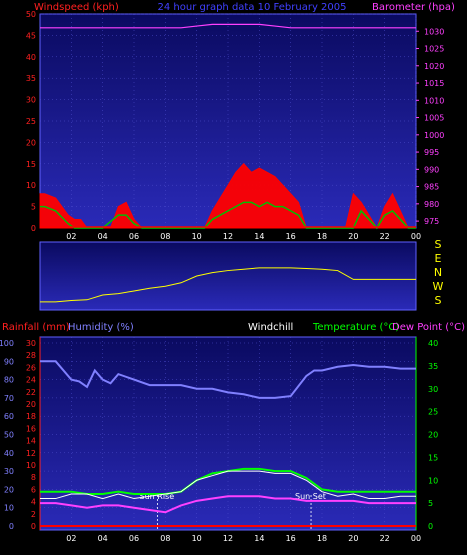  I want to click on wind-x-tick: 18, so click(322, 236).